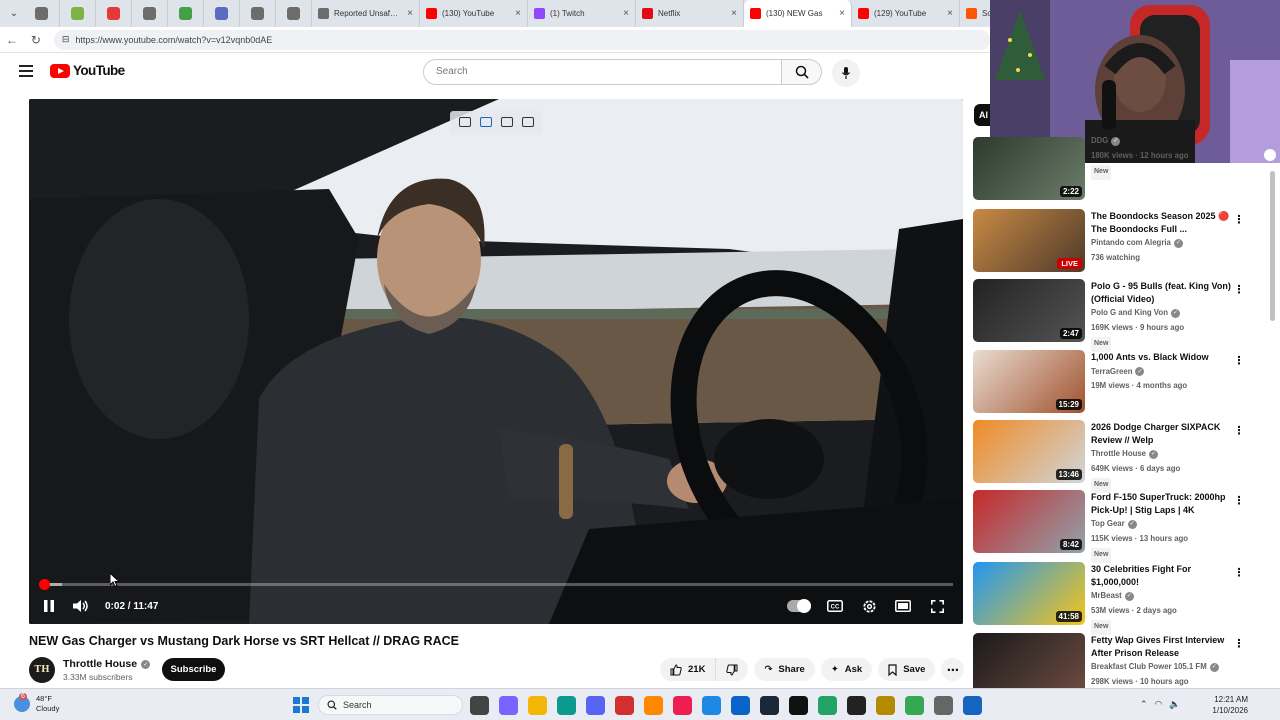 The width and height of the screenshot is (1280, 720). What do you see at coordinates (1029, 593) in the screenshot?
I see `recommendation-thumbnail: 41:58` at bounding box center [1029, 593].